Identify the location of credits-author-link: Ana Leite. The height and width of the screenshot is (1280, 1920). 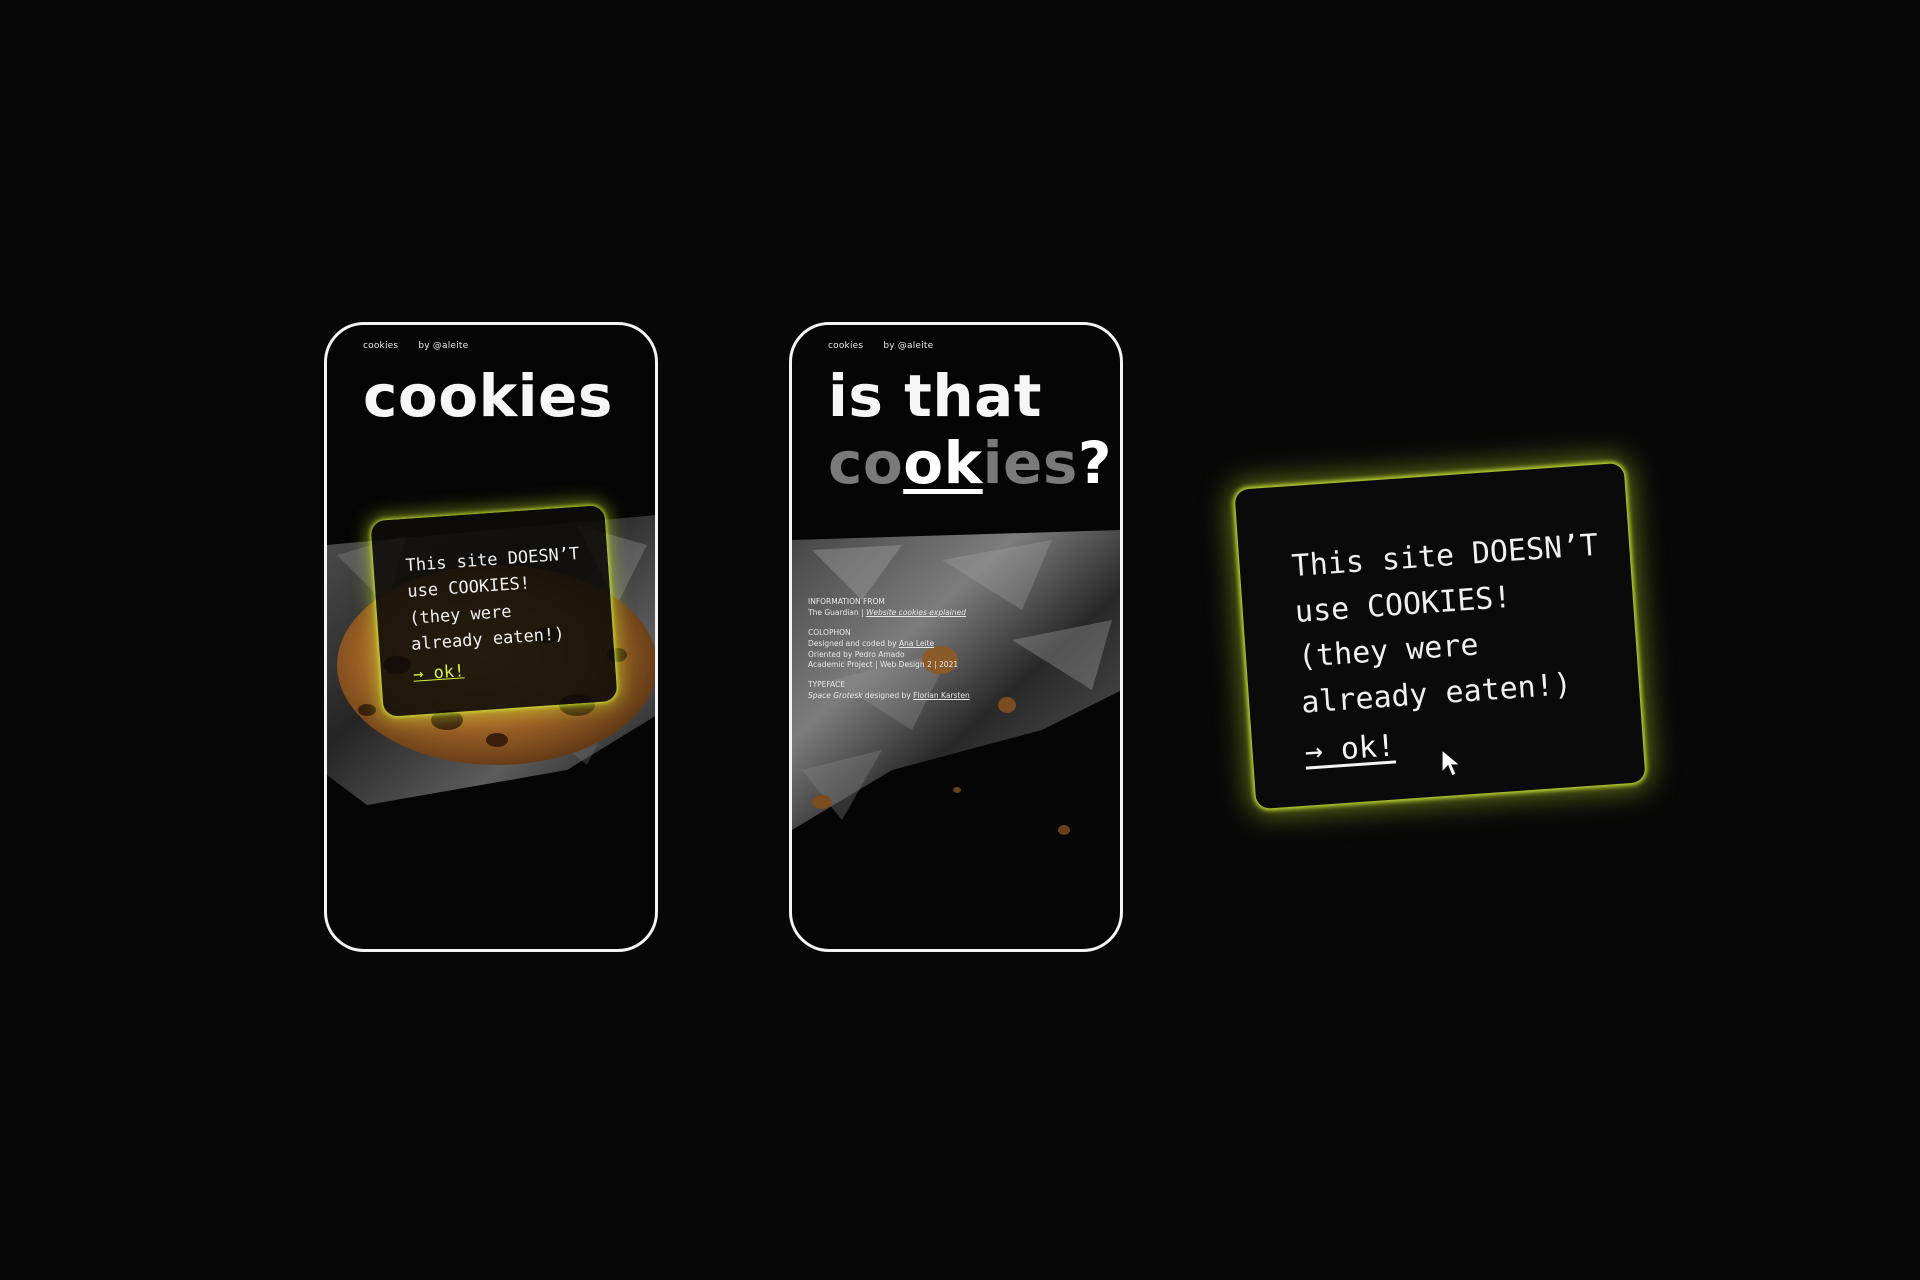
(916, 643).